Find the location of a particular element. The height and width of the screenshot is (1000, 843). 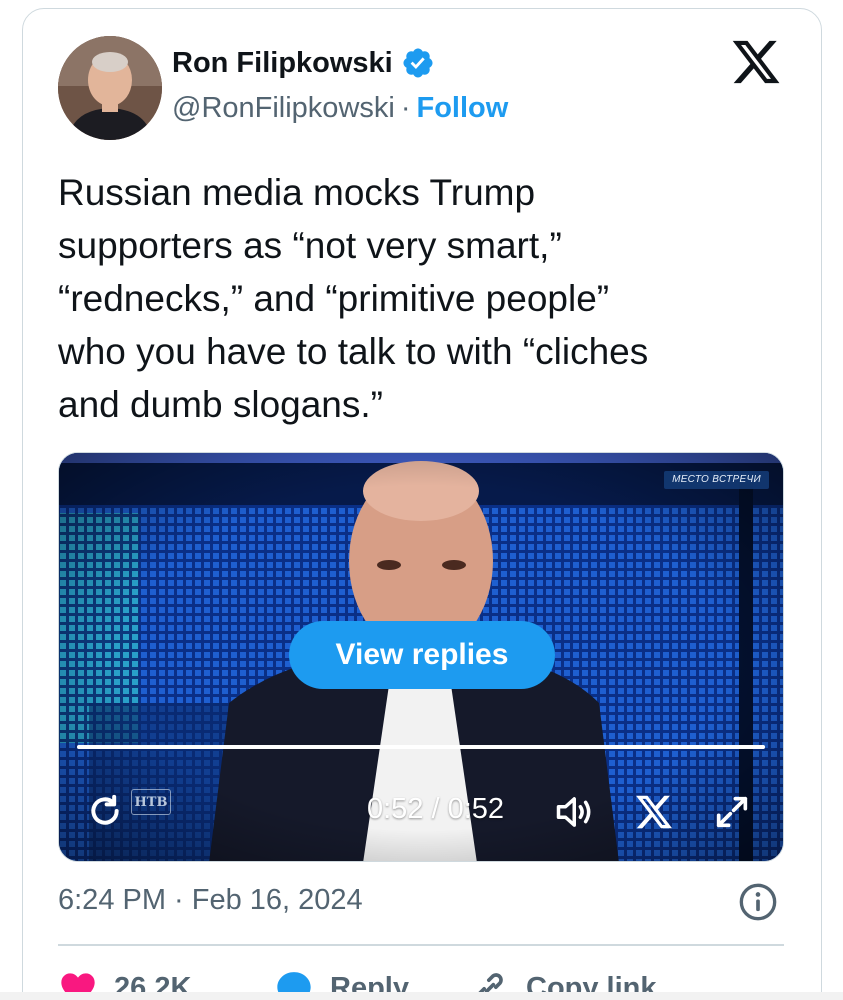

fullscreen-button is located at coordinates (732, 812).